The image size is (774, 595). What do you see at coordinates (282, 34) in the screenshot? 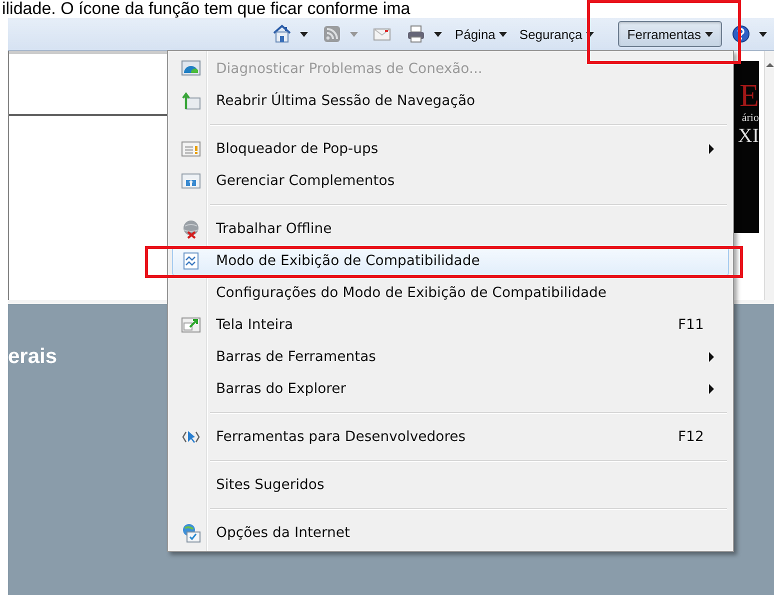
I see `home-icon` at bounding box center [282, 34].